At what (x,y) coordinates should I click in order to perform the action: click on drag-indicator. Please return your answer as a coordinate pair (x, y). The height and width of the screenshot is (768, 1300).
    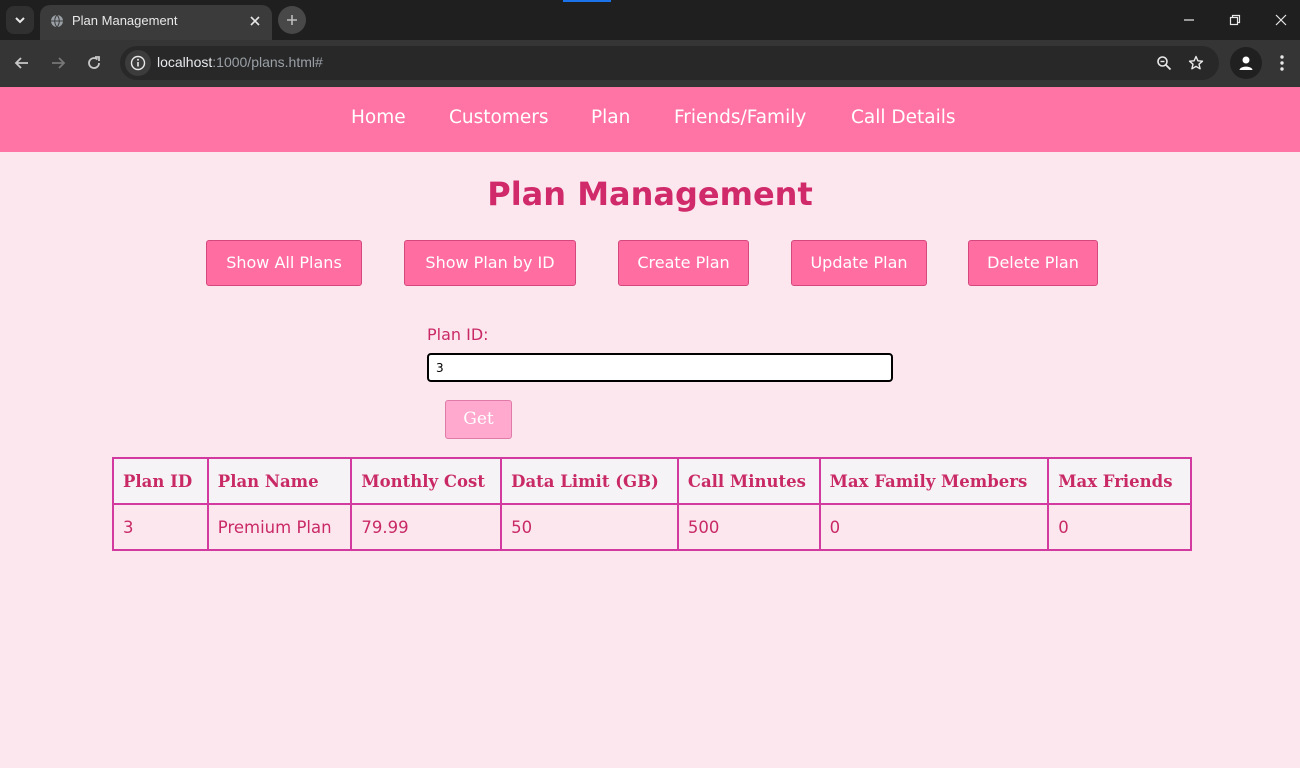
    Looking at the image, I should click on (587, 1).